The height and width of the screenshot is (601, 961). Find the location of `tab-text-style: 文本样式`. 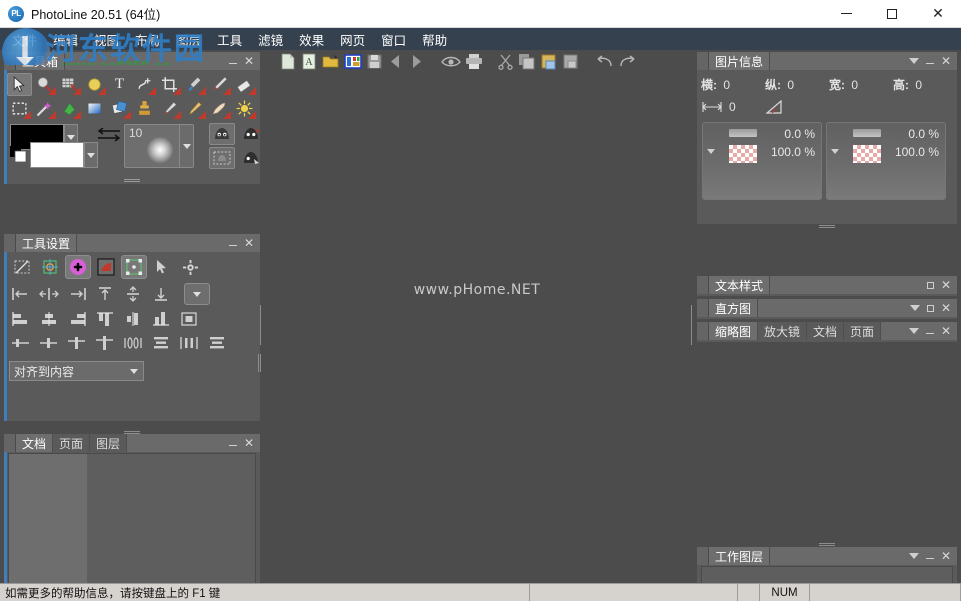

tab-text-style: 文本样式 is located at coordinates (740, 285).